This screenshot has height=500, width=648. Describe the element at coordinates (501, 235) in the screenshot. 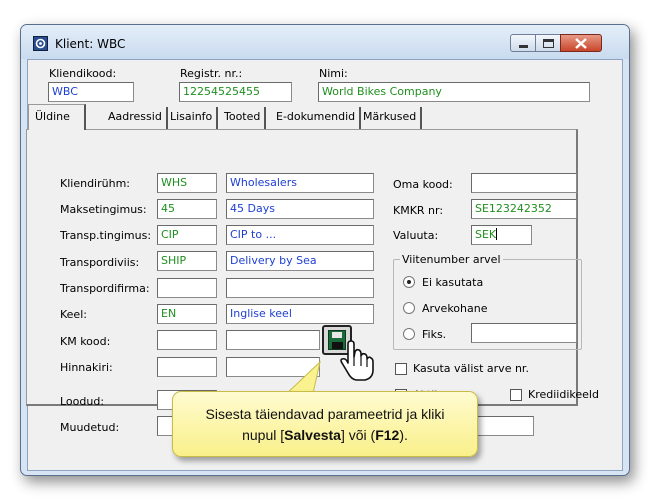

I see `valuuta-field: SEK` at that location.